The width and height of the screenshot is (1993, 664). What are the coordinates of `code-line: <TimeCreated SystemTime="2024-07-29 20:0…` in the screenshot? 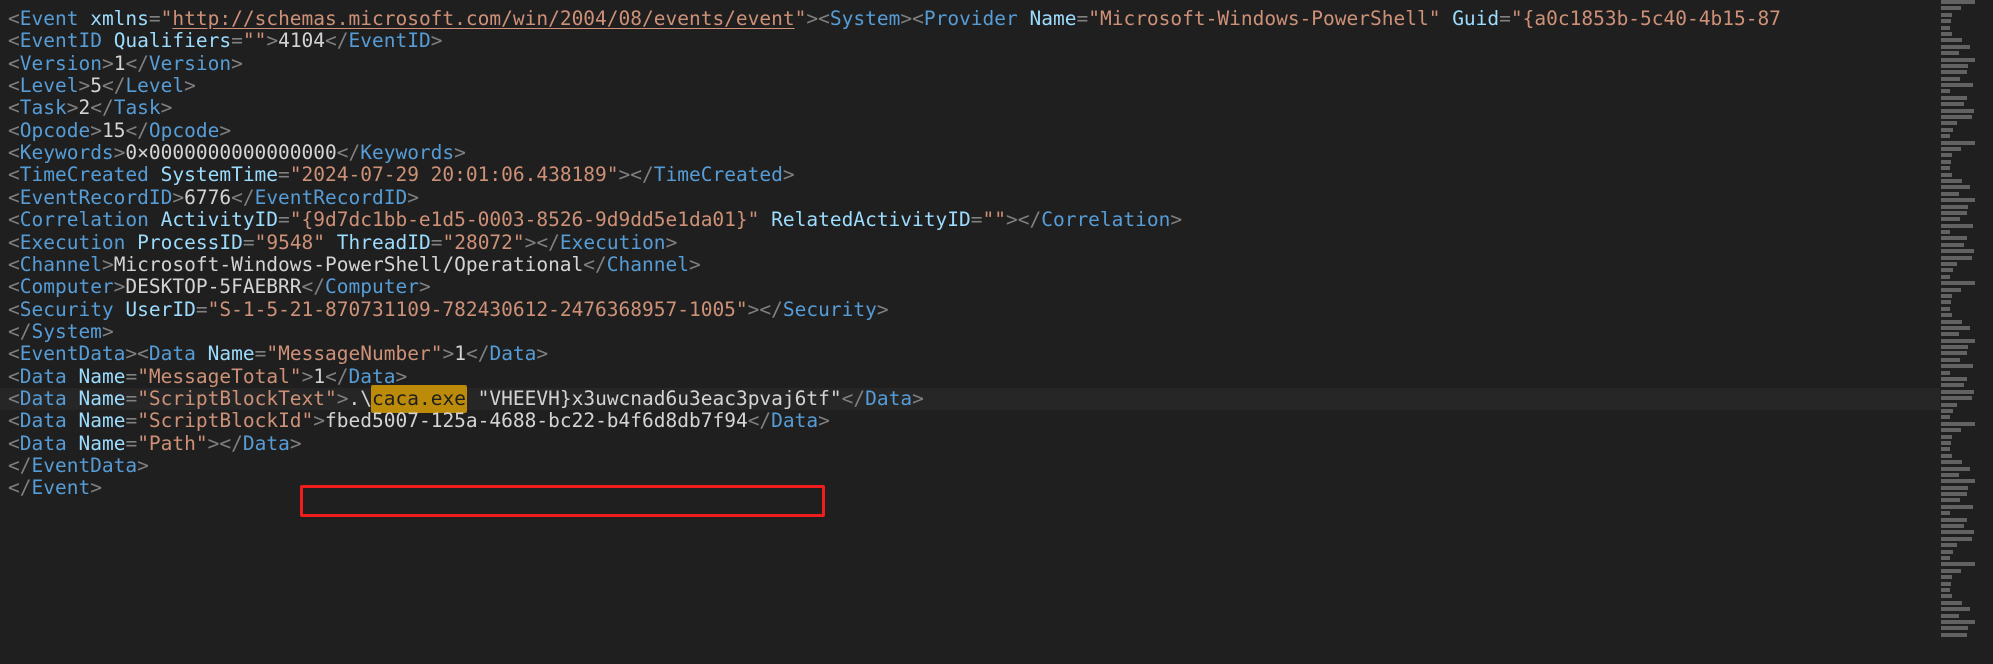 It's located at (397, 175).